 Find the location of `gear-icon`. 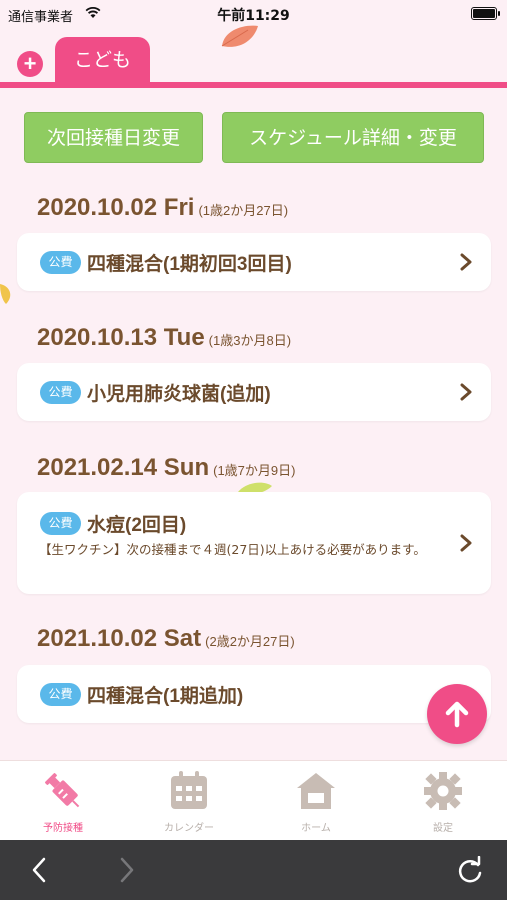

gear-icon is located at coordinates (443, 791).